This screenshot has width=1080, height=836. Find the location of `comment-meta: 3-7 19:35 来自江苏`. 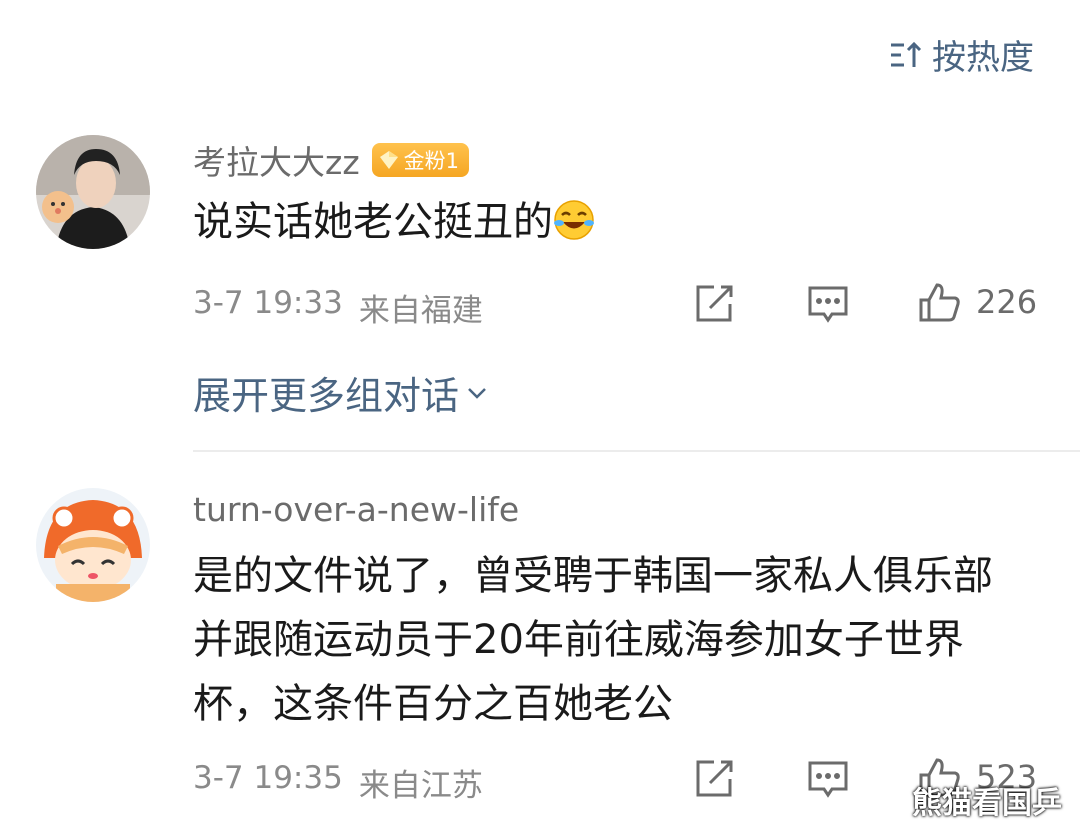

comment-meta: 3-7 19:35 来自江苏 is located at coordinates (338, 782).